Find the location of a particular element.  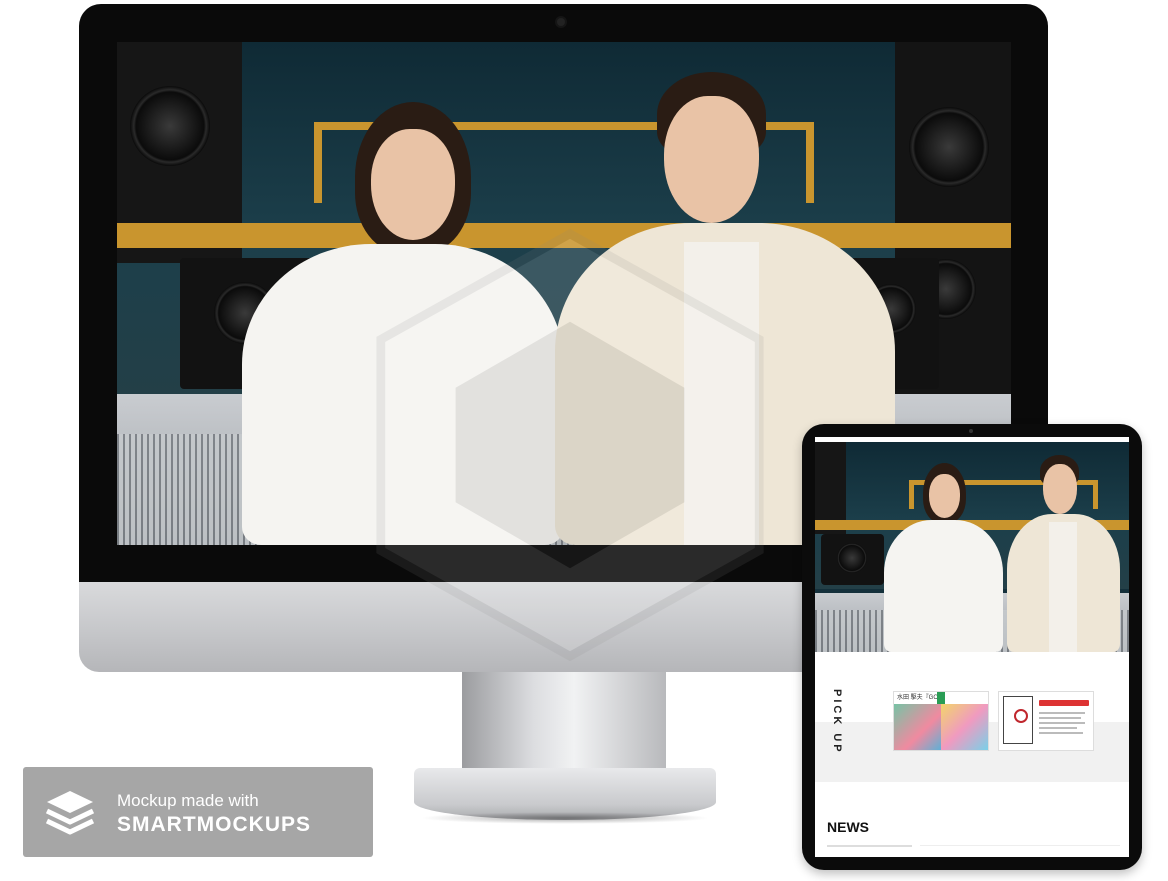

pickup-card-event is located at coordinates (1046, 721).